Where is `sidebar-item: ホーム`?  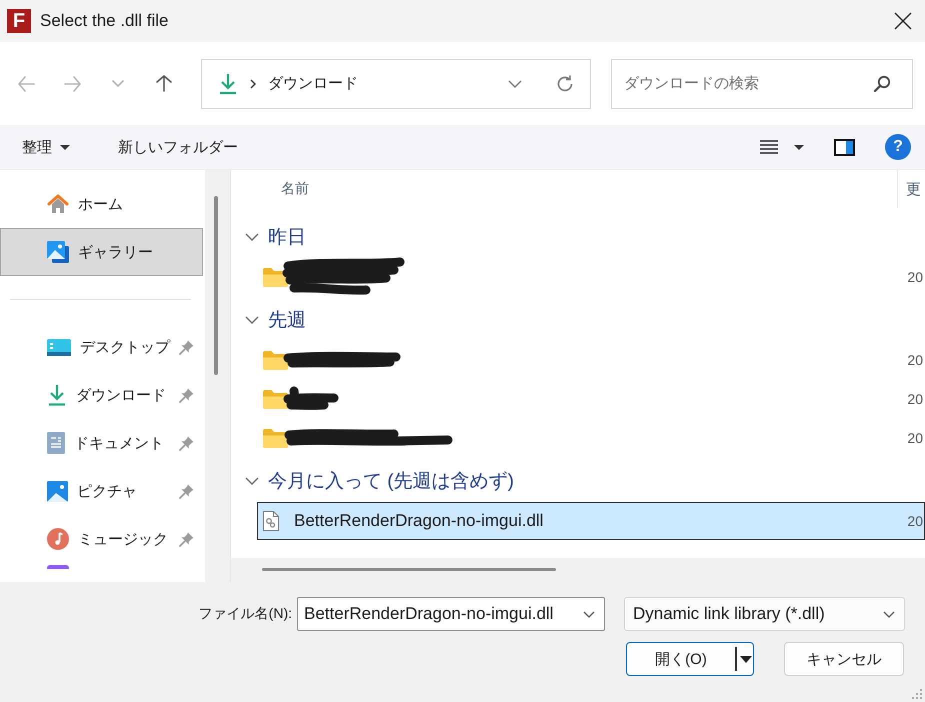 sidebar-item: ホーム is located at coordinates (101, 204).